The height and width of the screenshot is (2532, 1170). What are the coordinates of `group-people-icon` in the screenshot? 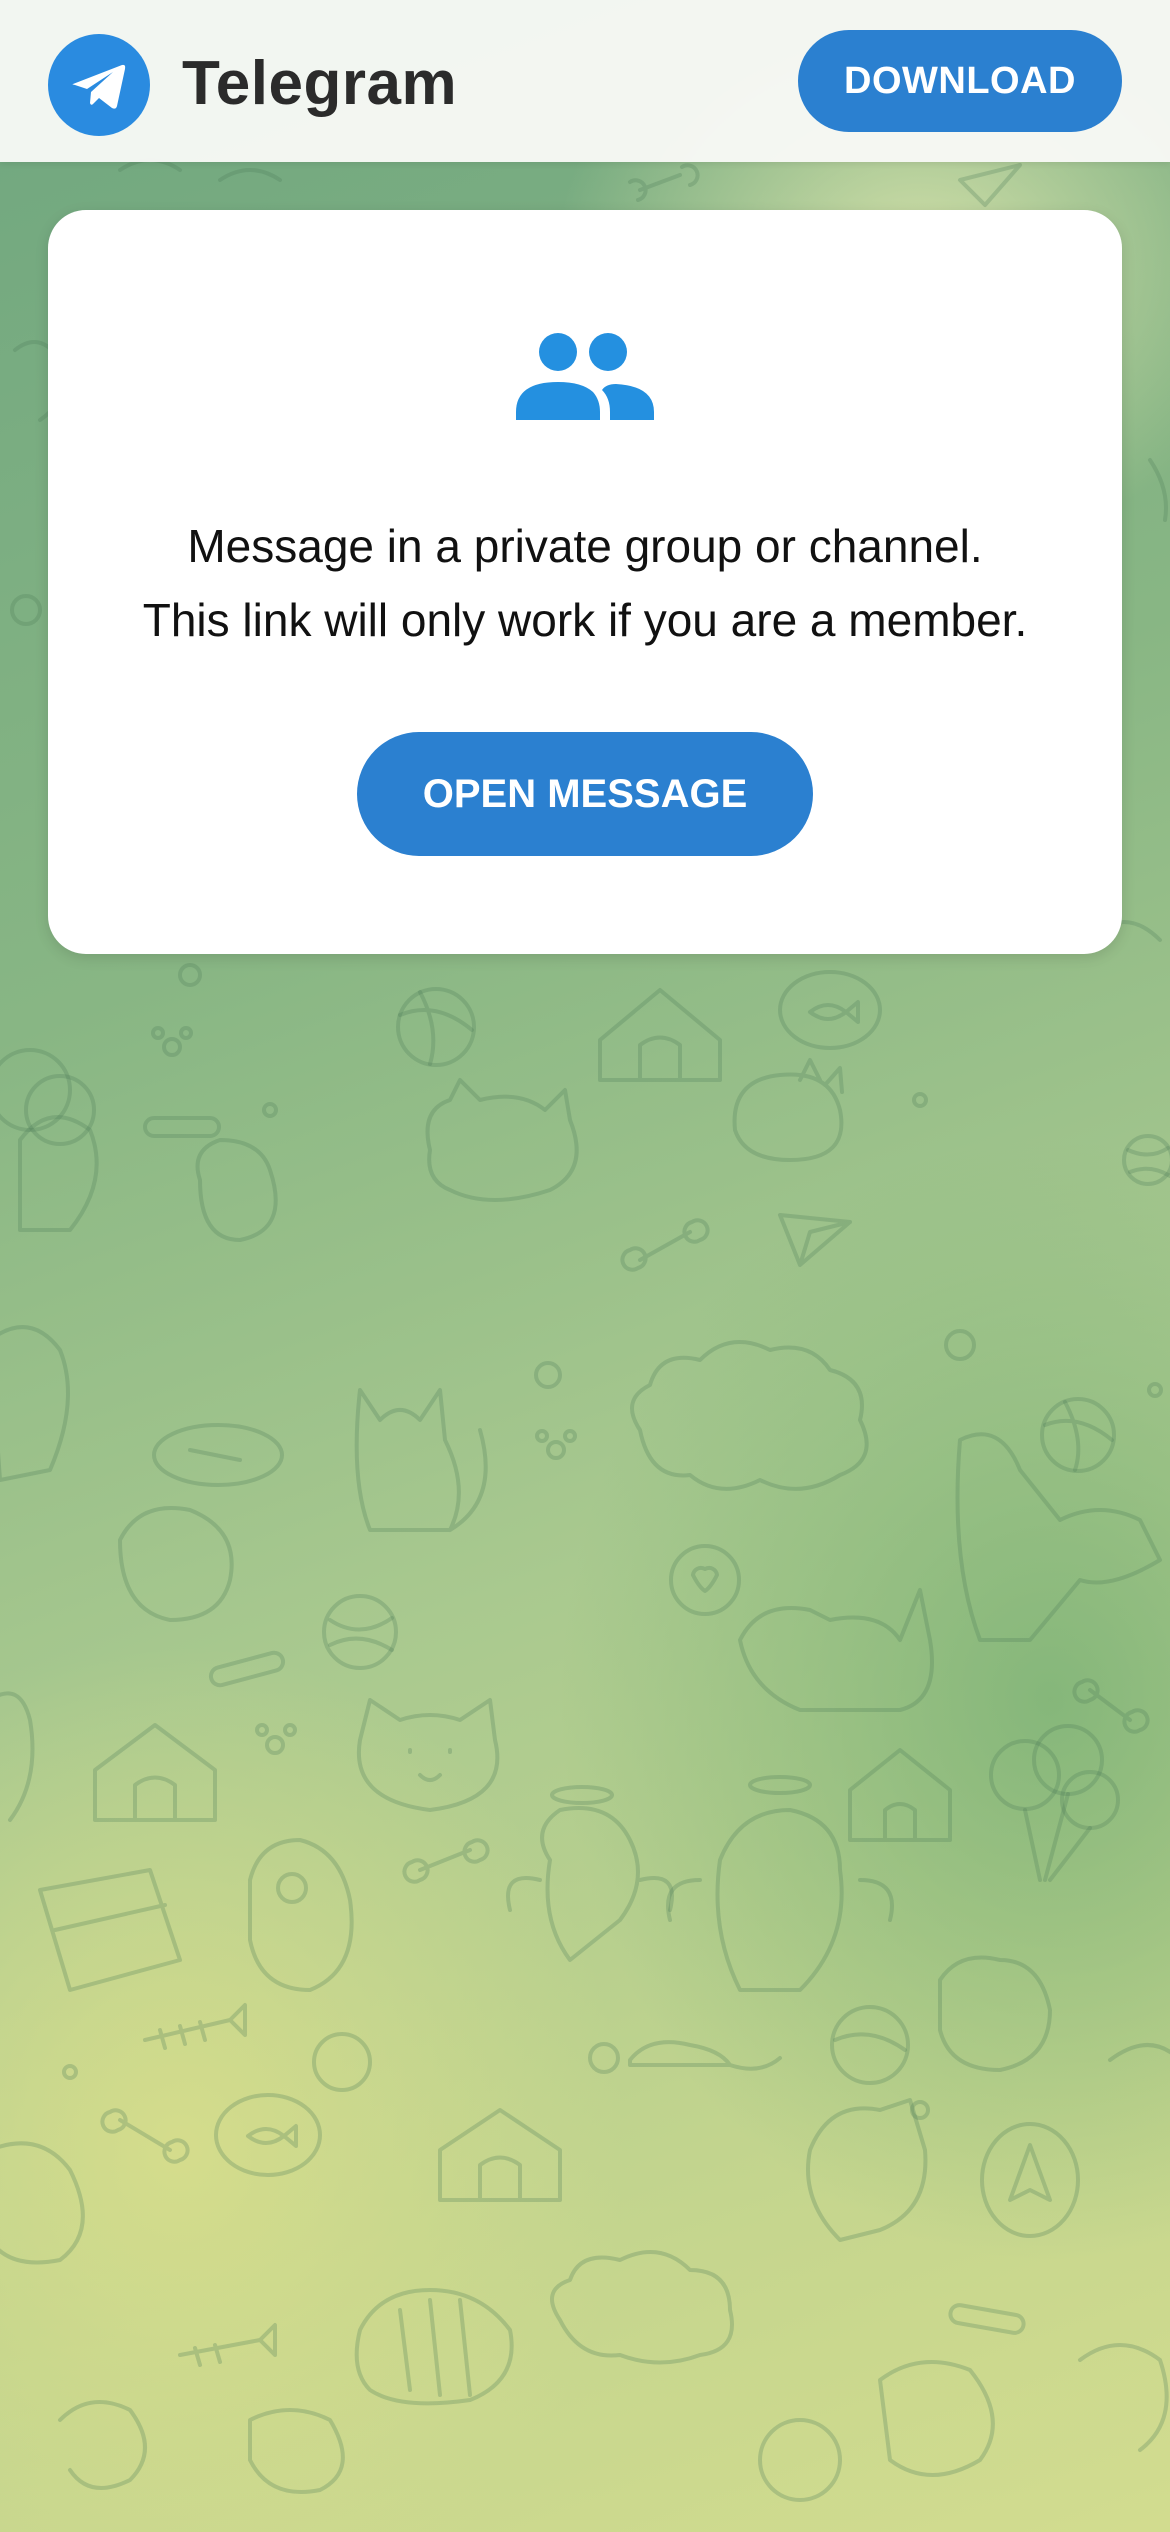 It's located at (585, 376).